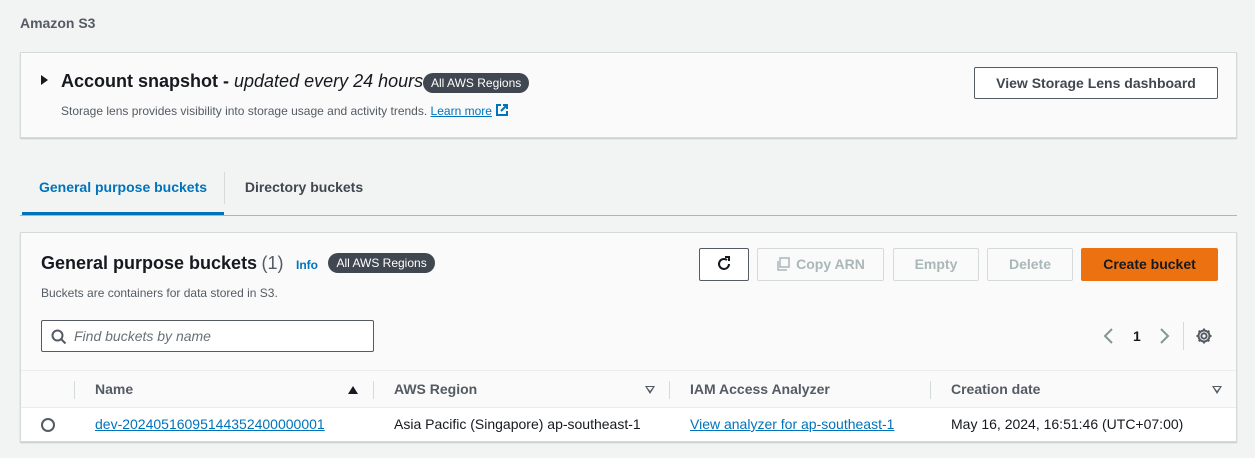  I want to click on empty-button: Empty, so click(936, 264).